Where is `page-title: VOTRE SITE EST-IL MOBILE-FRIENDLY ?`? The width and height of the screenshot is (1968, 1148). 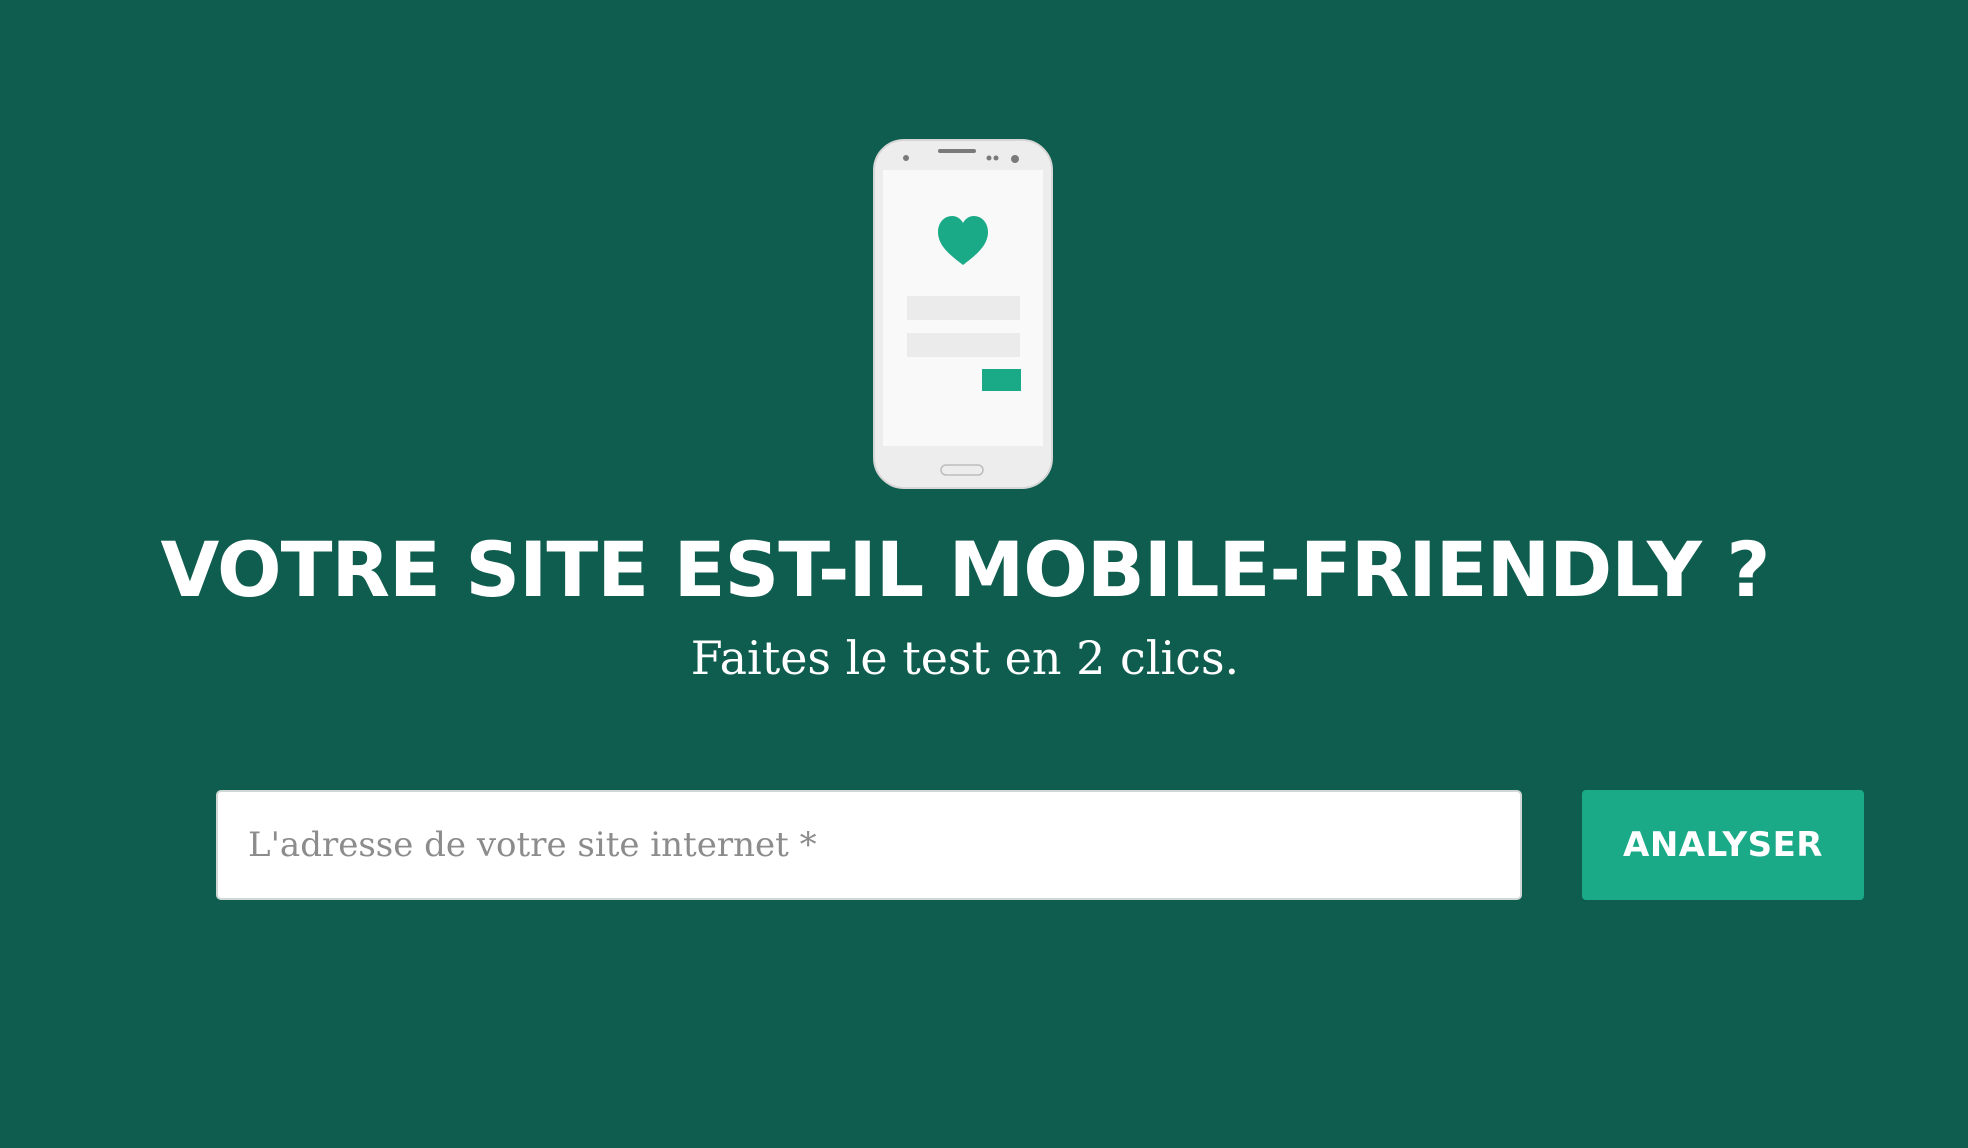 page-title: VOTRE SITE EST-IL MOBILE-FRIENDLY ? is located at coordinates (965, 569).